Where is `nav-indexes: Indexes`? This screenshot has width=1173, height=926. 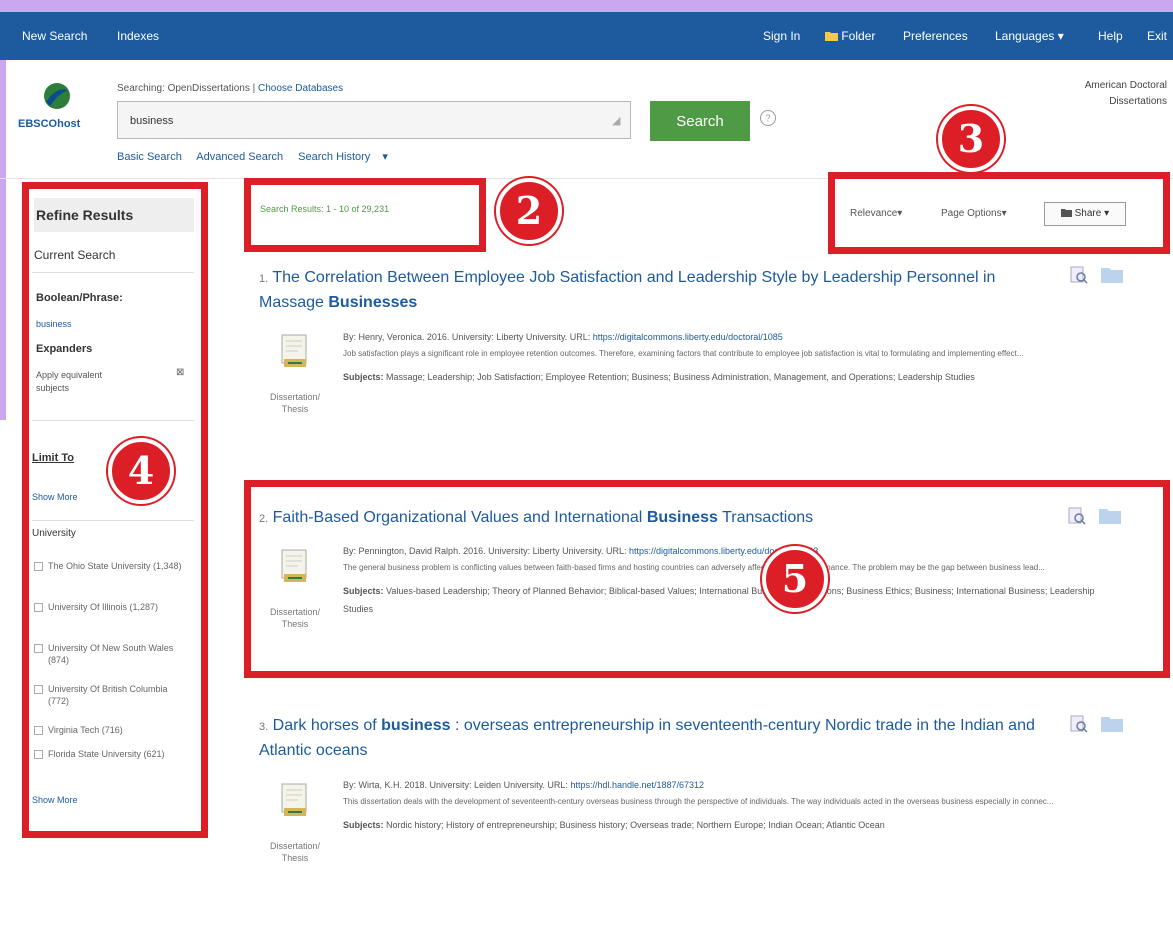 nav-indexes: Indexes is located at coordinates (138, 36).